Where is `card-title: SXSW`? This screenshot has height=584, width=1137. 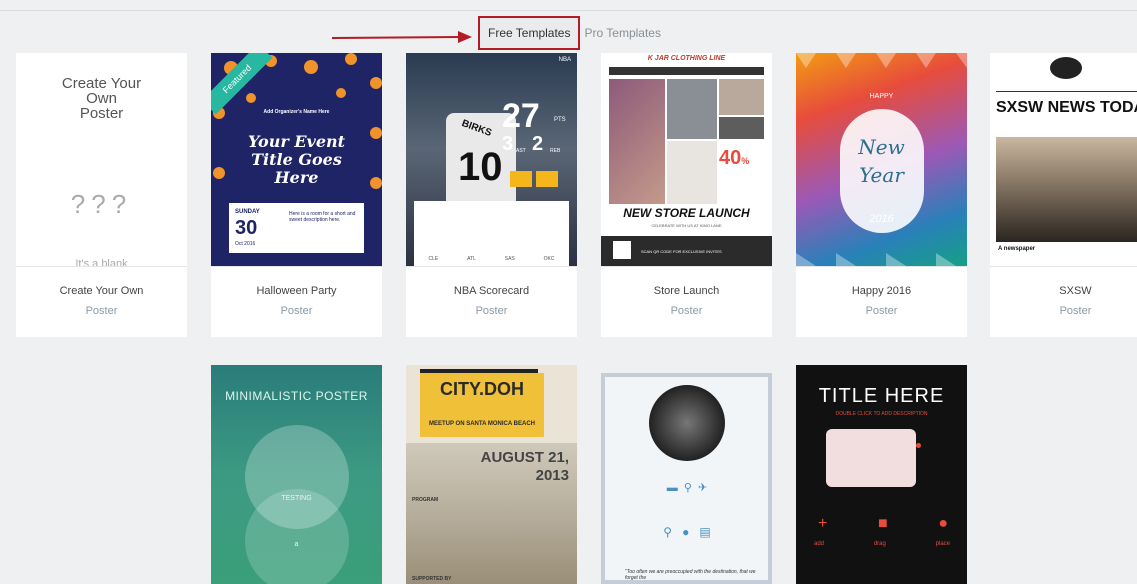 card-title: SXSW is located at coordinates (1075, 291).